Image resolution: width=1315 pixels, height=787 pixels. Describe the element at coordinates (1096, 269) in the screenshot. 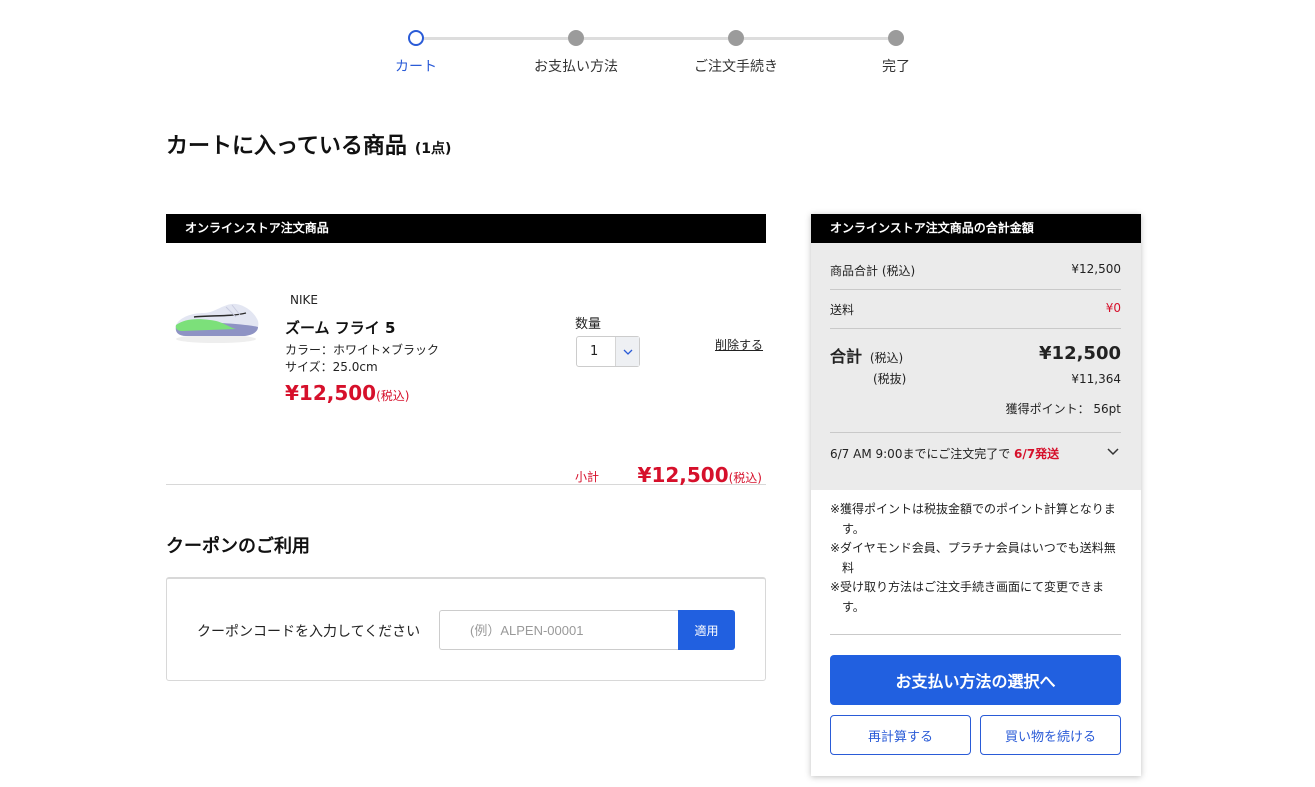

I see `items-total-value: ¥12,500` at that location.